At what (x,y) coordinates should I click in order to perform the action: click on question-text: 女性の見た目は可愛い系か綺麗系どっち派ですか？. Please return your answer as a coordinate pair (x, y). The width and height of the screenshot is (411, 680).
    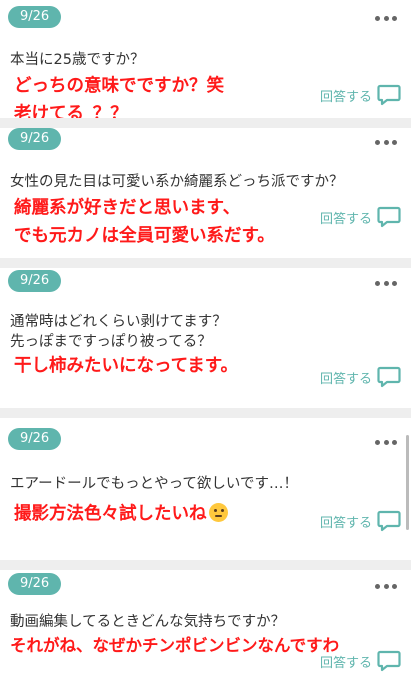
    Looking at the image, I should click on (207, 182).